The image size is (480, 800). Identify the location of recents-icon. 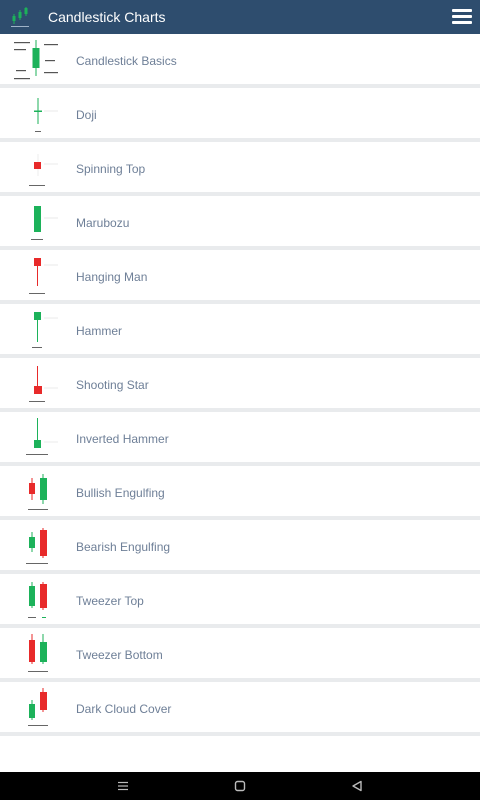
(123, 786).